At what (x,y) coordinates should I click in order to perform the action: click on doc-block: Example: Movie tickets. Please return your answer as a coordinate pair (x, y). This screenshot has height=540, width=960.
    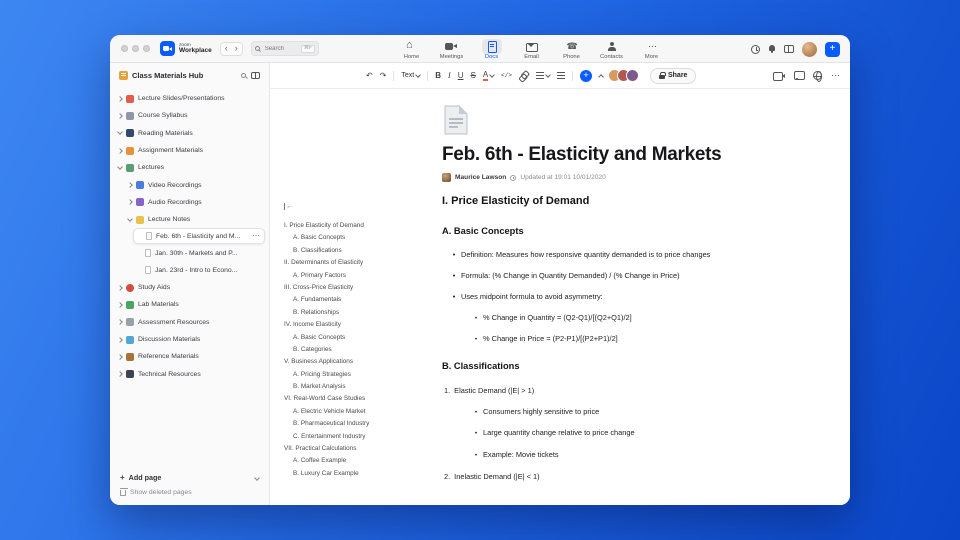
    Looking at the image, I should click on (618, 455).